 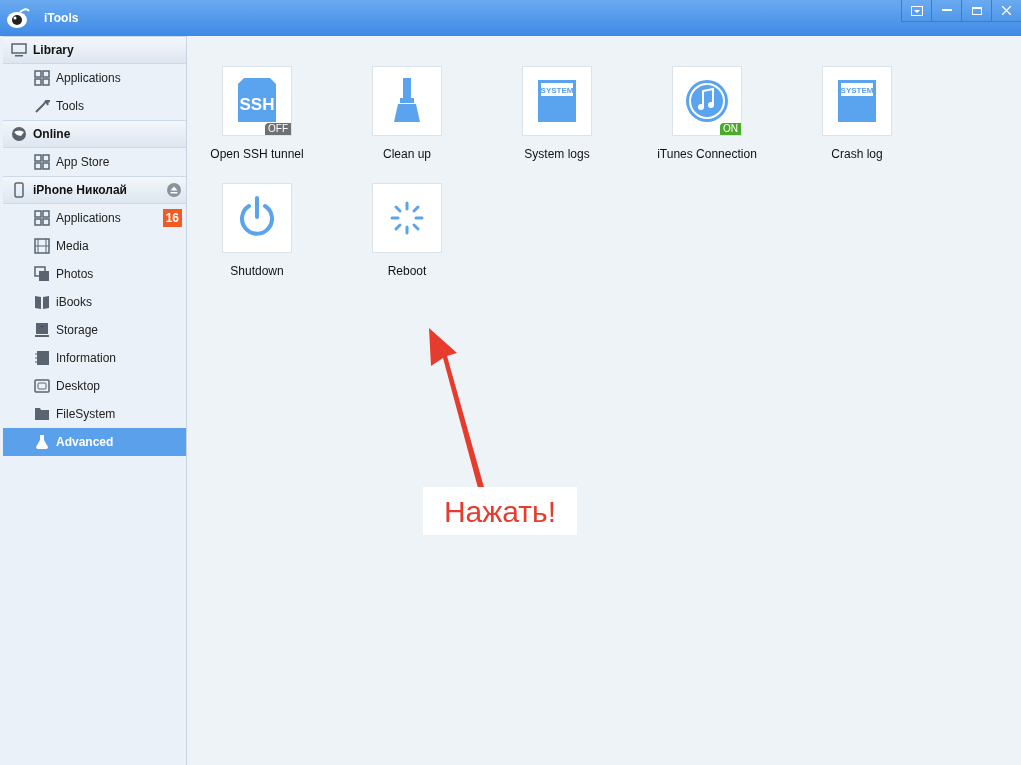 What do you see at coordinates (72, 246) in the screenshot?
I see `item-label: Media` at bounding box center [72, 246].